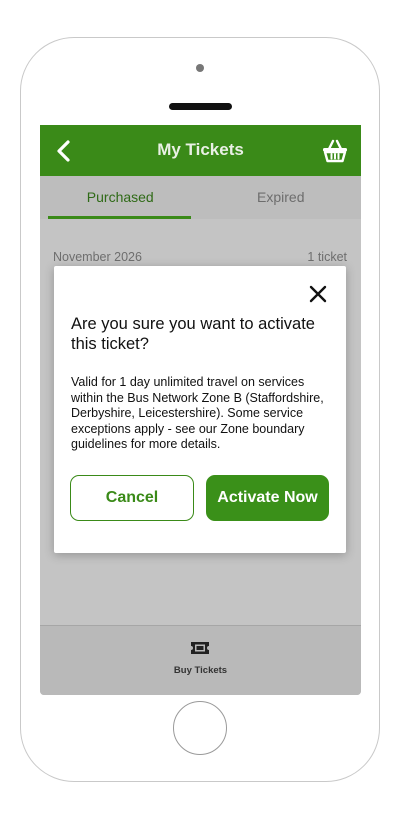  What do you see at coordinates (327, 257) in the screenshot?
I see `ticket-count: 1 ticket` at bounding box center [327, 257].